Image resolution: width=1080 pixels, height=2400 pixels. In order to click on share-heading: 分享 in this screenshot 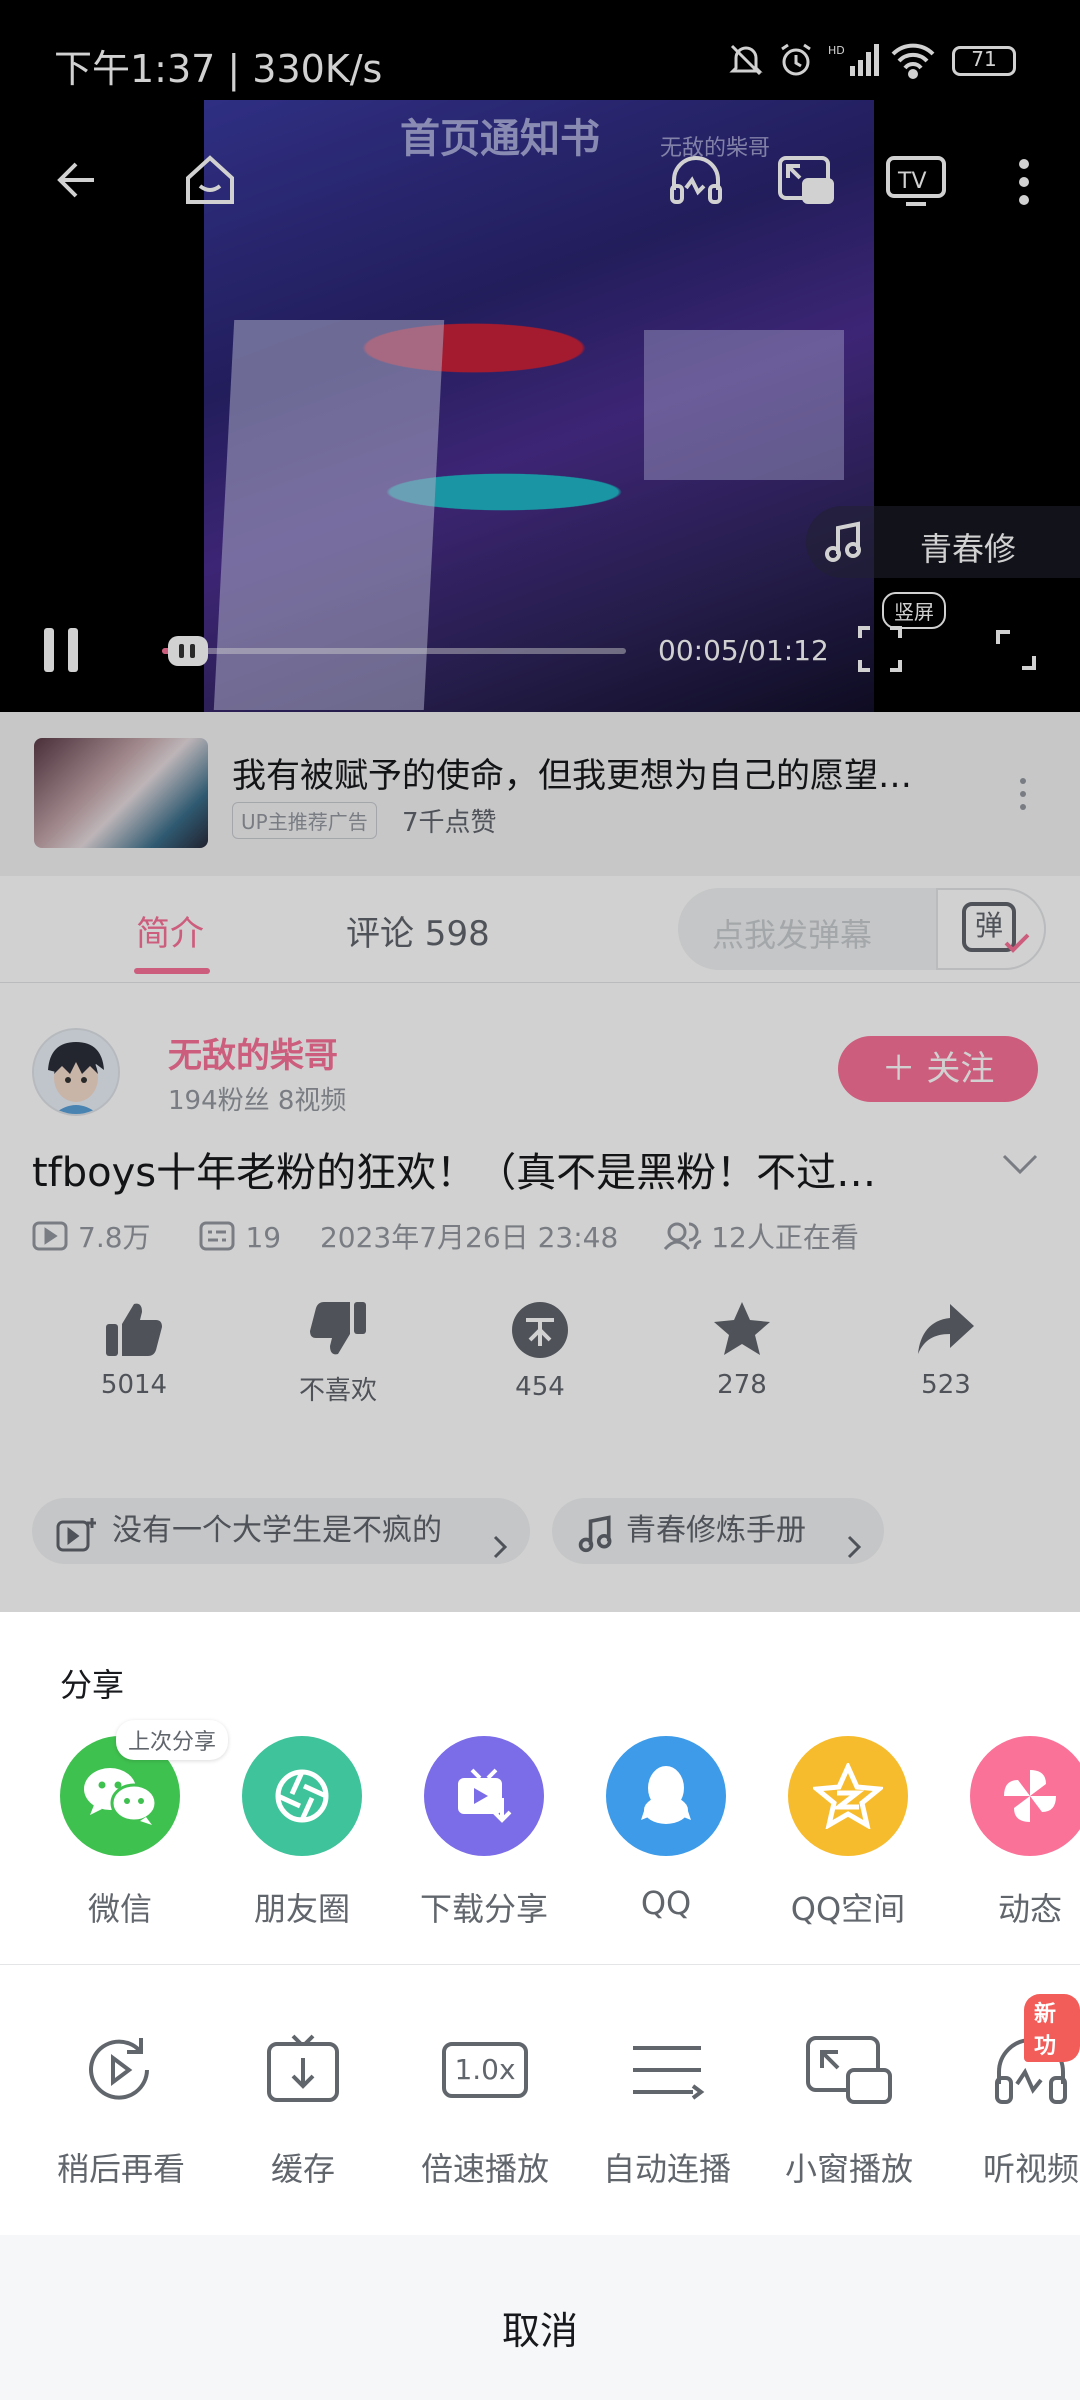, I will do `click(92, 1685)`.